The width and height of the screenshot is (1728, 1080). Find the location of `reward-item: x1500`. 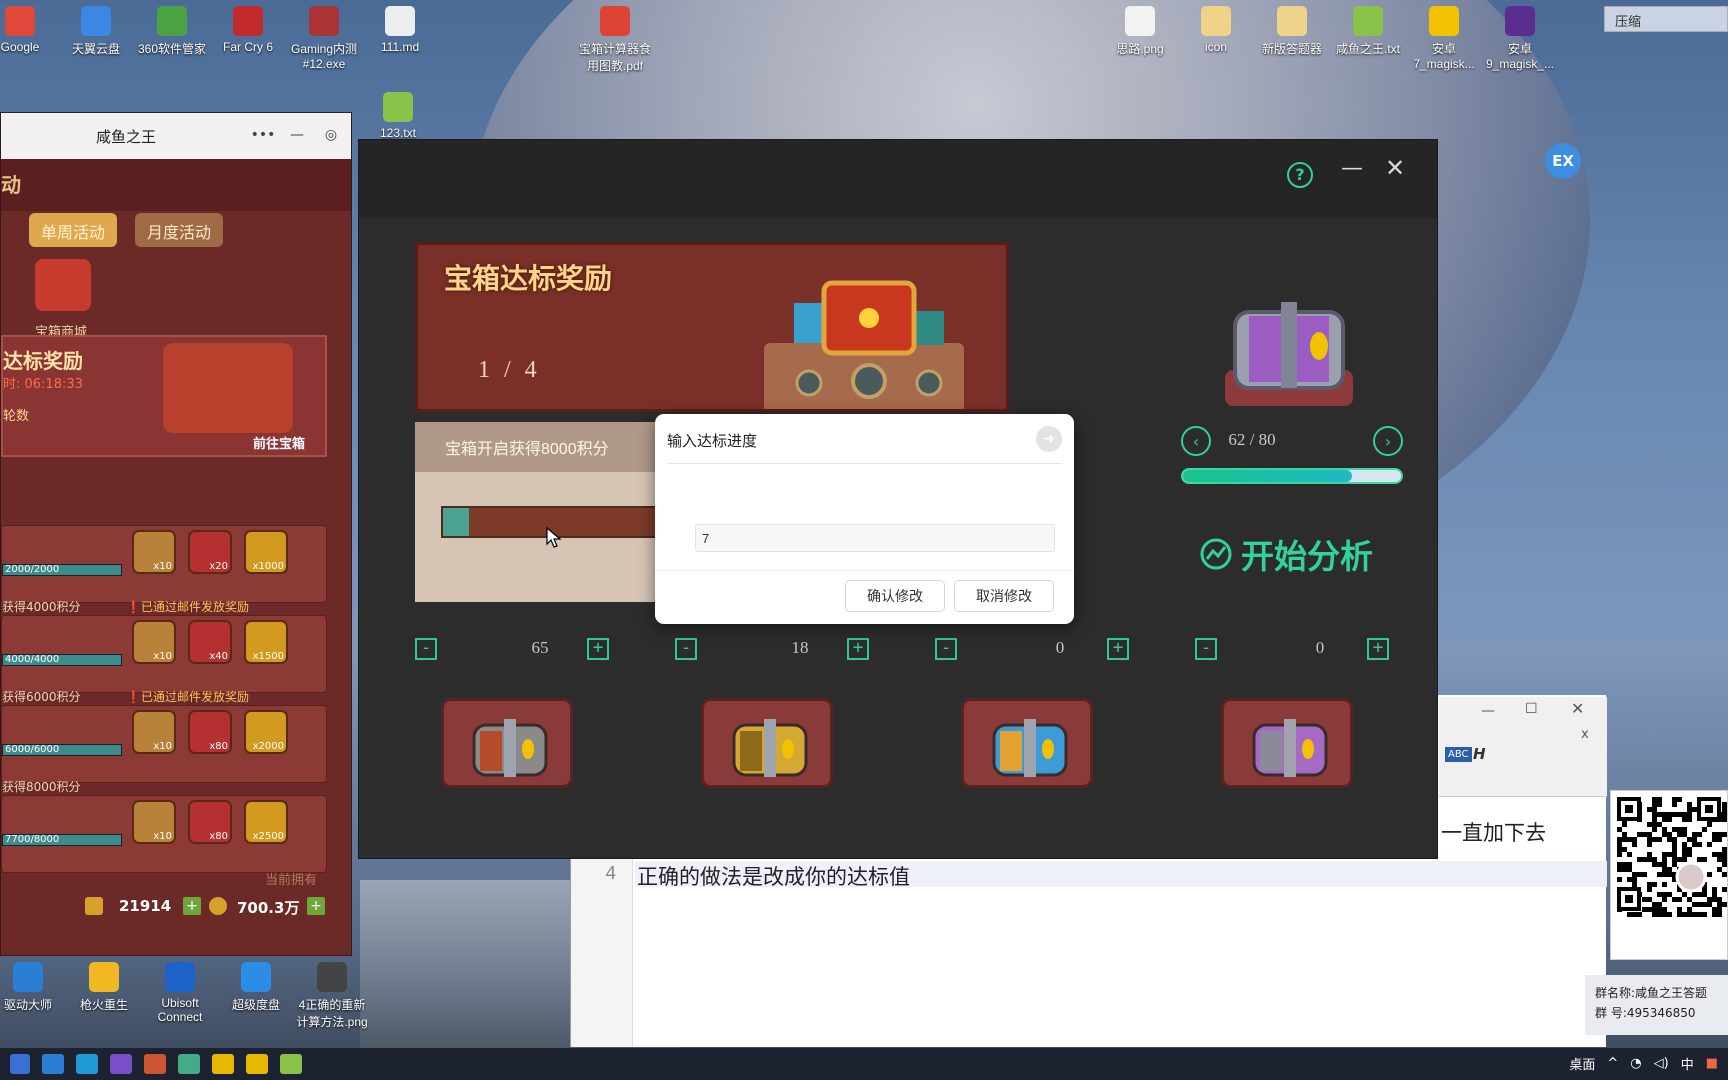

reward-item: x1500 is located at coordinates (266, 642).